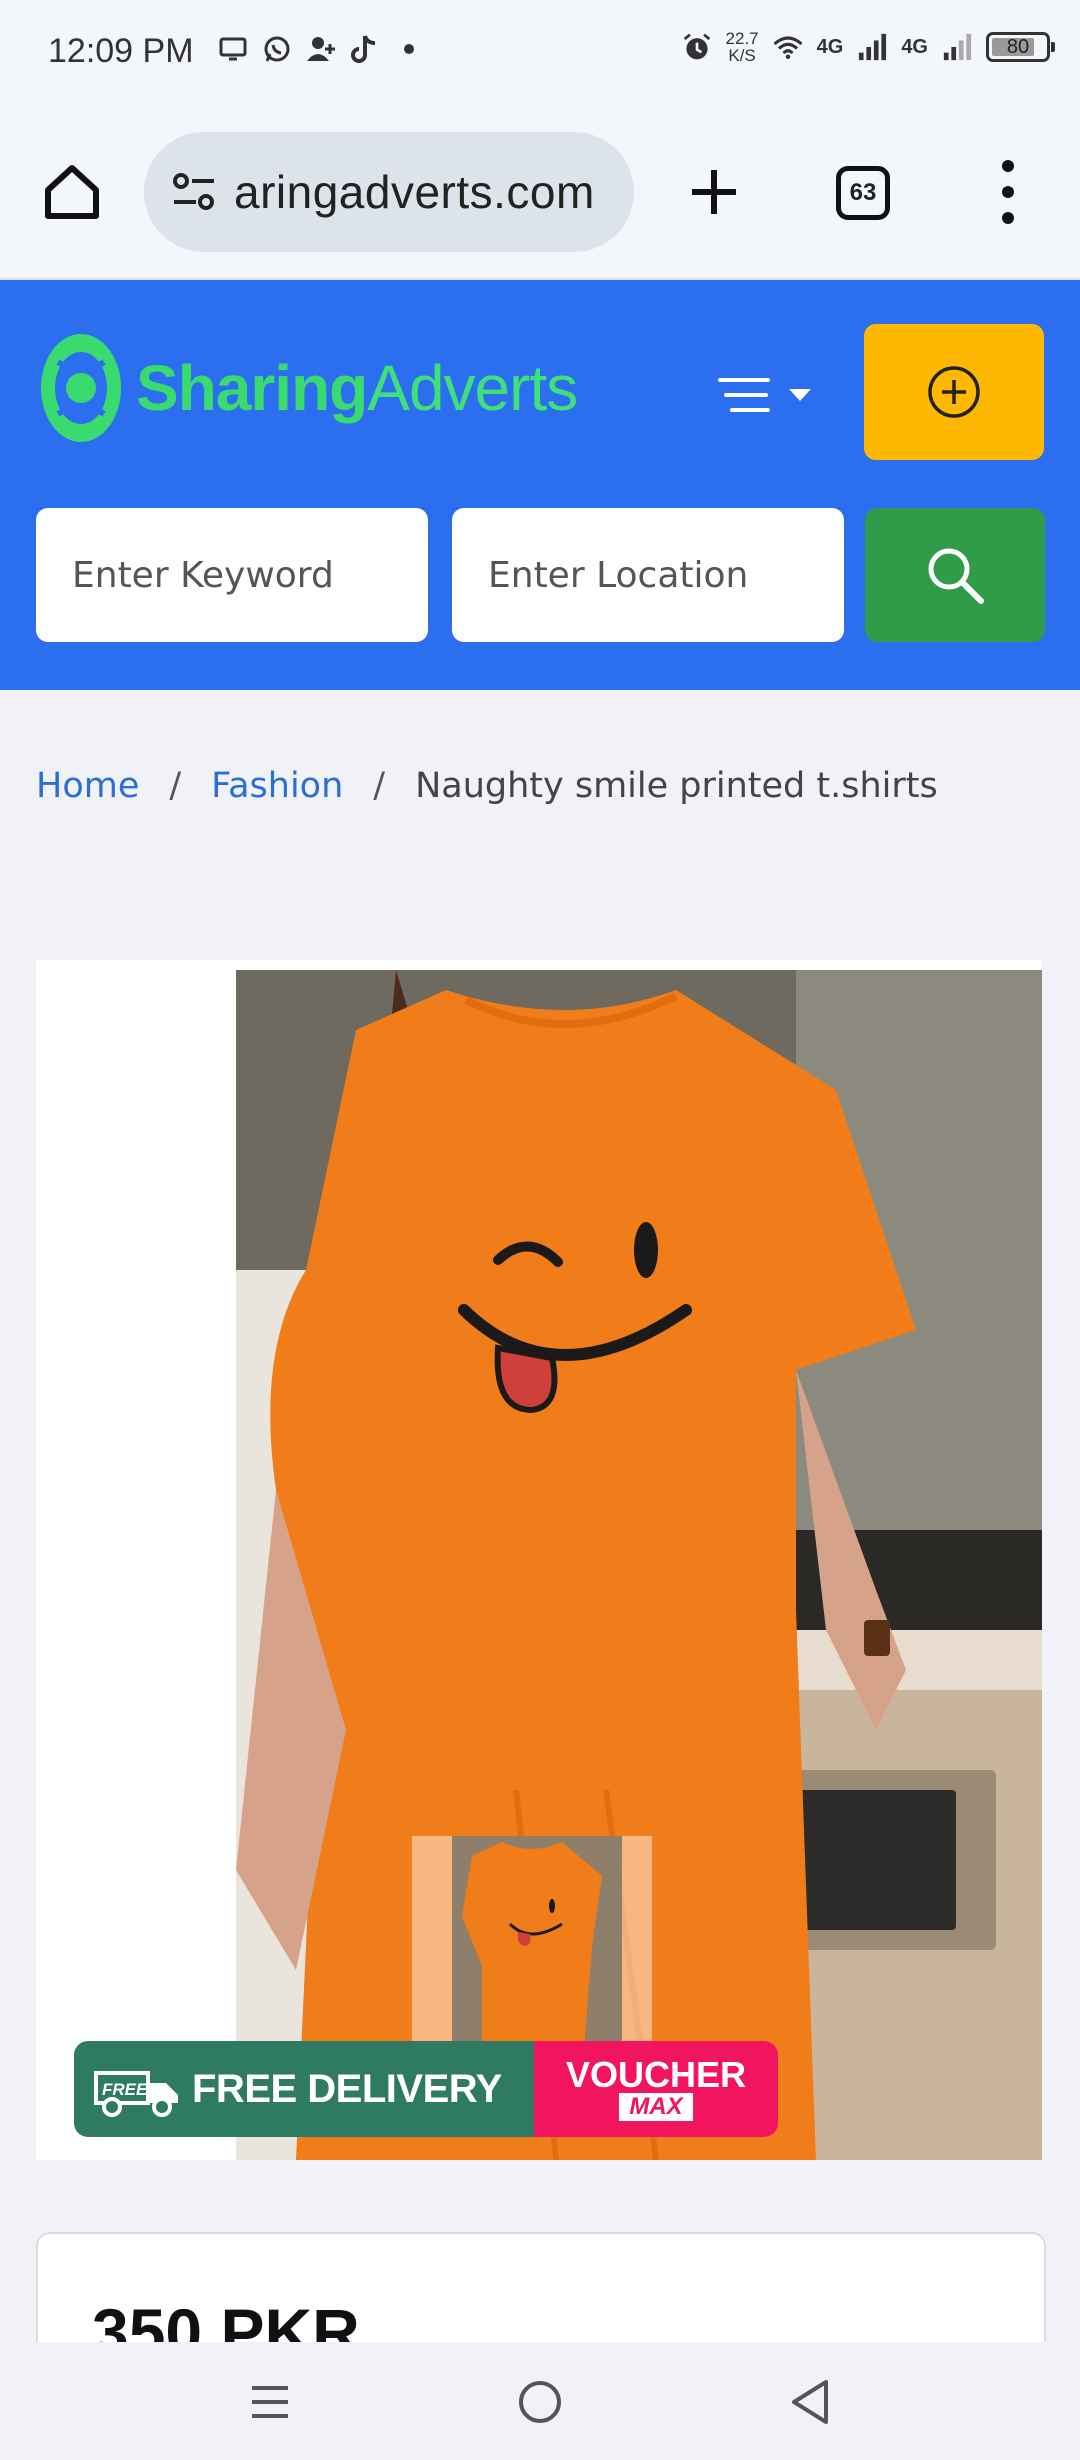  Describe the element at coordinates (697, 47) in the screenshot. I see `alarm-icon` at that location.